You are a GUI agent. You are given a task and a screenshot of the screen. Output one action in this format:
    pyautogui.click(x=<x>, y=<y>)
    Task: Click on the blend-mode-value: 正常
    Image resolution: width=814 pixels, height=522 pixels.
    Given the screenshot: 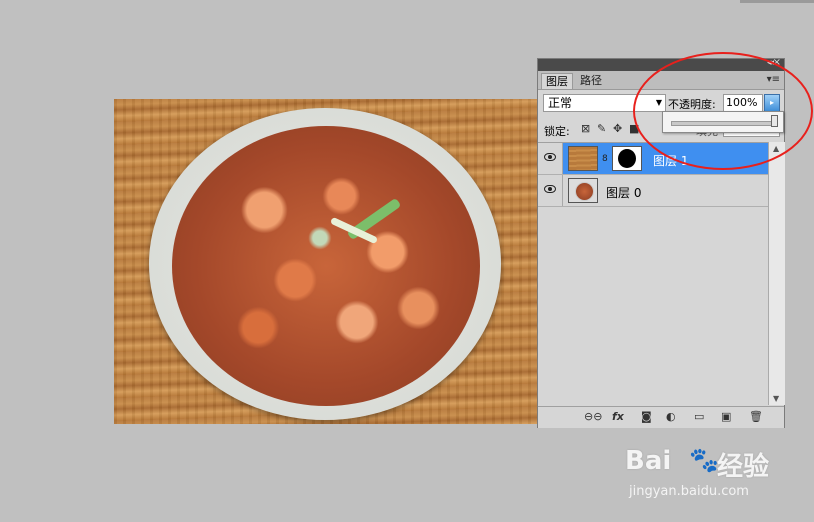 What is the action you would take?
    pyautogui.click(x=560, y=103)
    